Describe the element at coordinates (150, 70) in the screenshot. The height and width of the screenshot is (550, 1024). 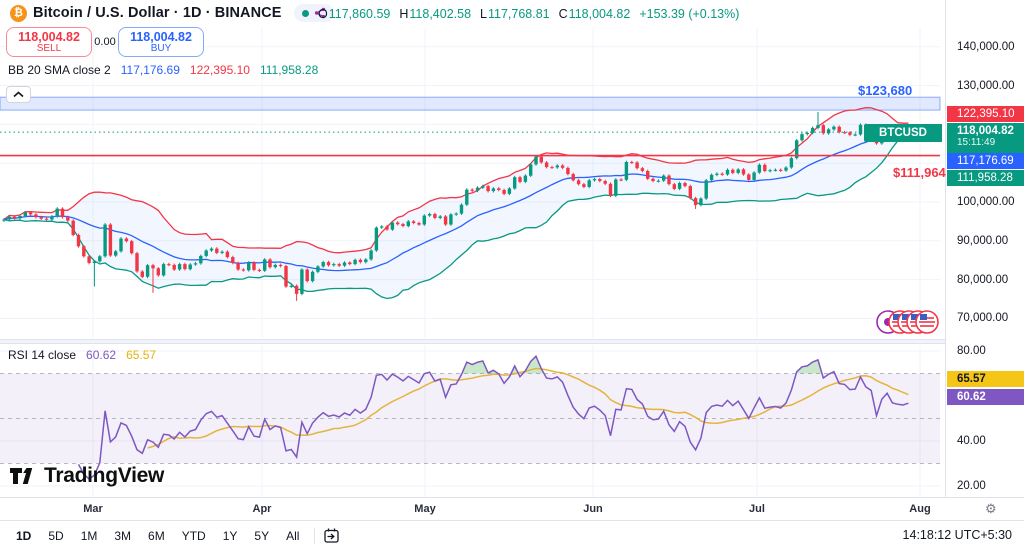
I see `bb-basis-value: 117,176.69` at that location.